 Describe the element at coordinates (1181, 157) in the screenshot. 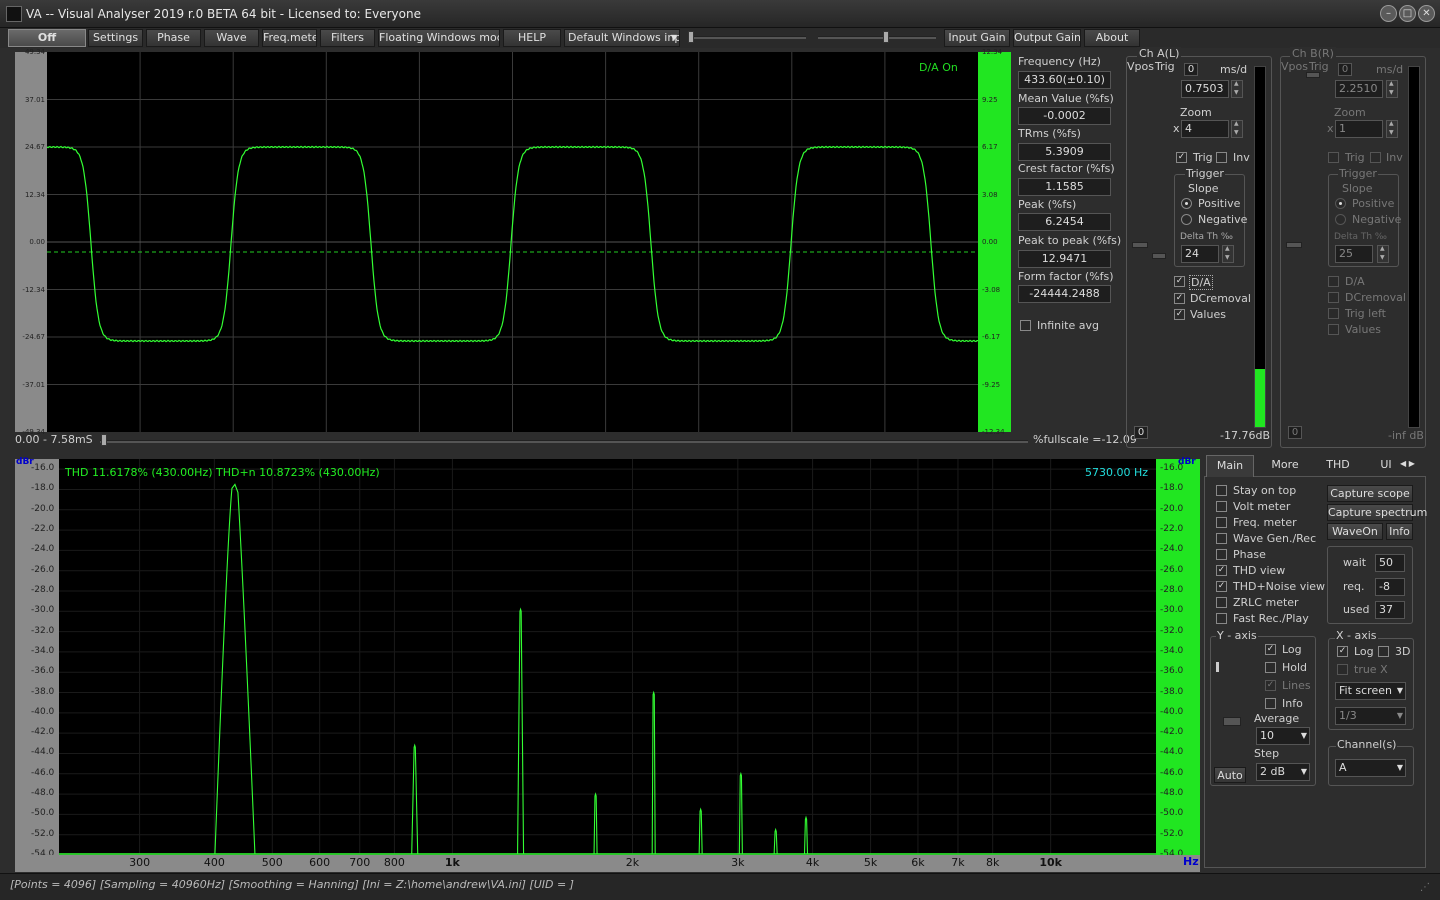

I see `channel-a-trig-checkbox: ✓` at that location.